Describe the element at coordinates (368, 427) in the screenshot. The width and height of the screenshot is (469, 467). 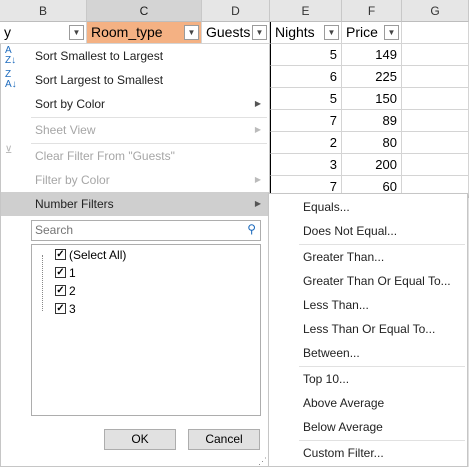
I see `below-average-item: Below Average` at that location.